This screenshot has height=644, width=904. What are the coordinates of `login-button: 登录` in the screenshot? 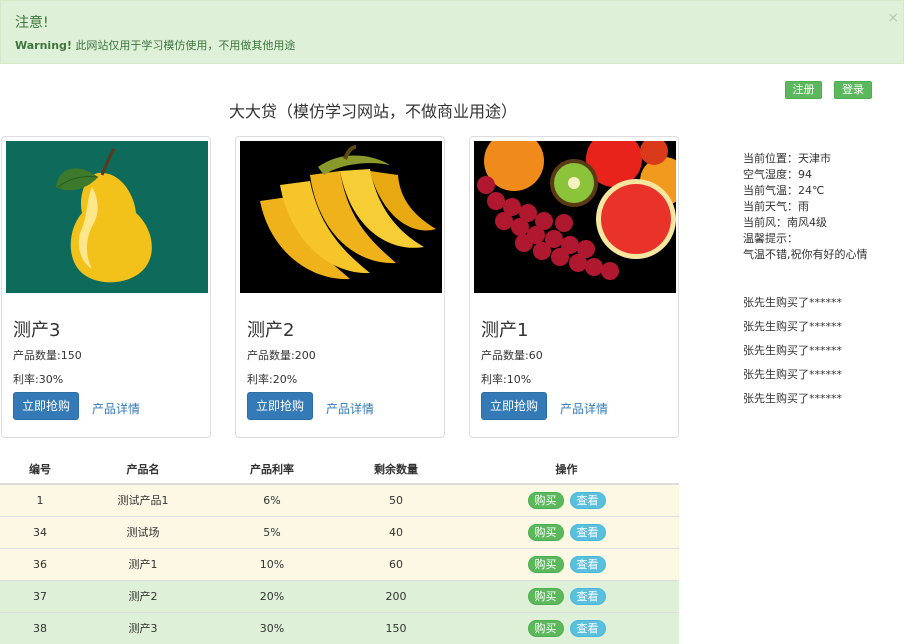 It's located at (853, 90).